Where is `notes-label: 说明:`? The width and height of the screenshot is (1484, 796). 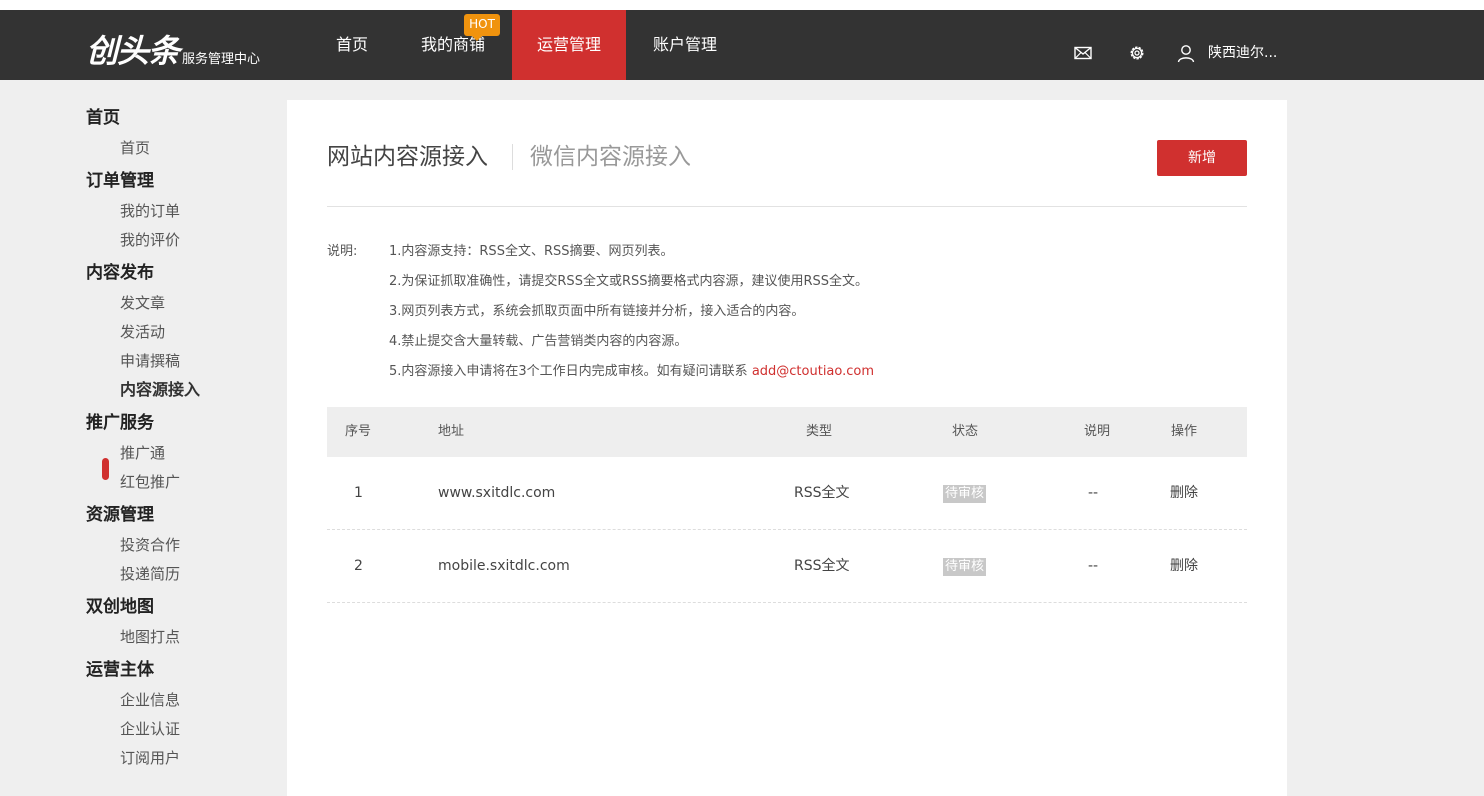 notes-label: 说明: is located at coordinates (342, 251).